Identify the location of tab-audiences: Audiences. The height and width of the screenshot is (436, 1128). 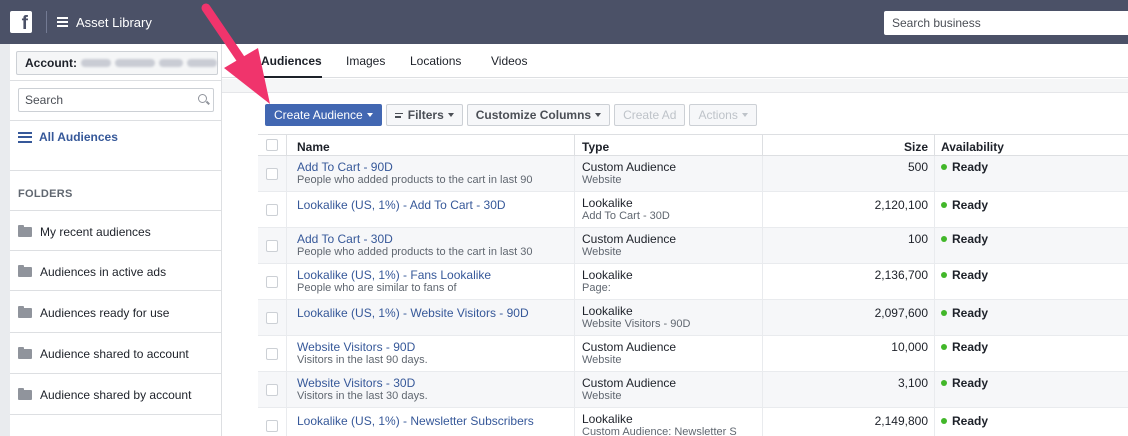
(291, 66).